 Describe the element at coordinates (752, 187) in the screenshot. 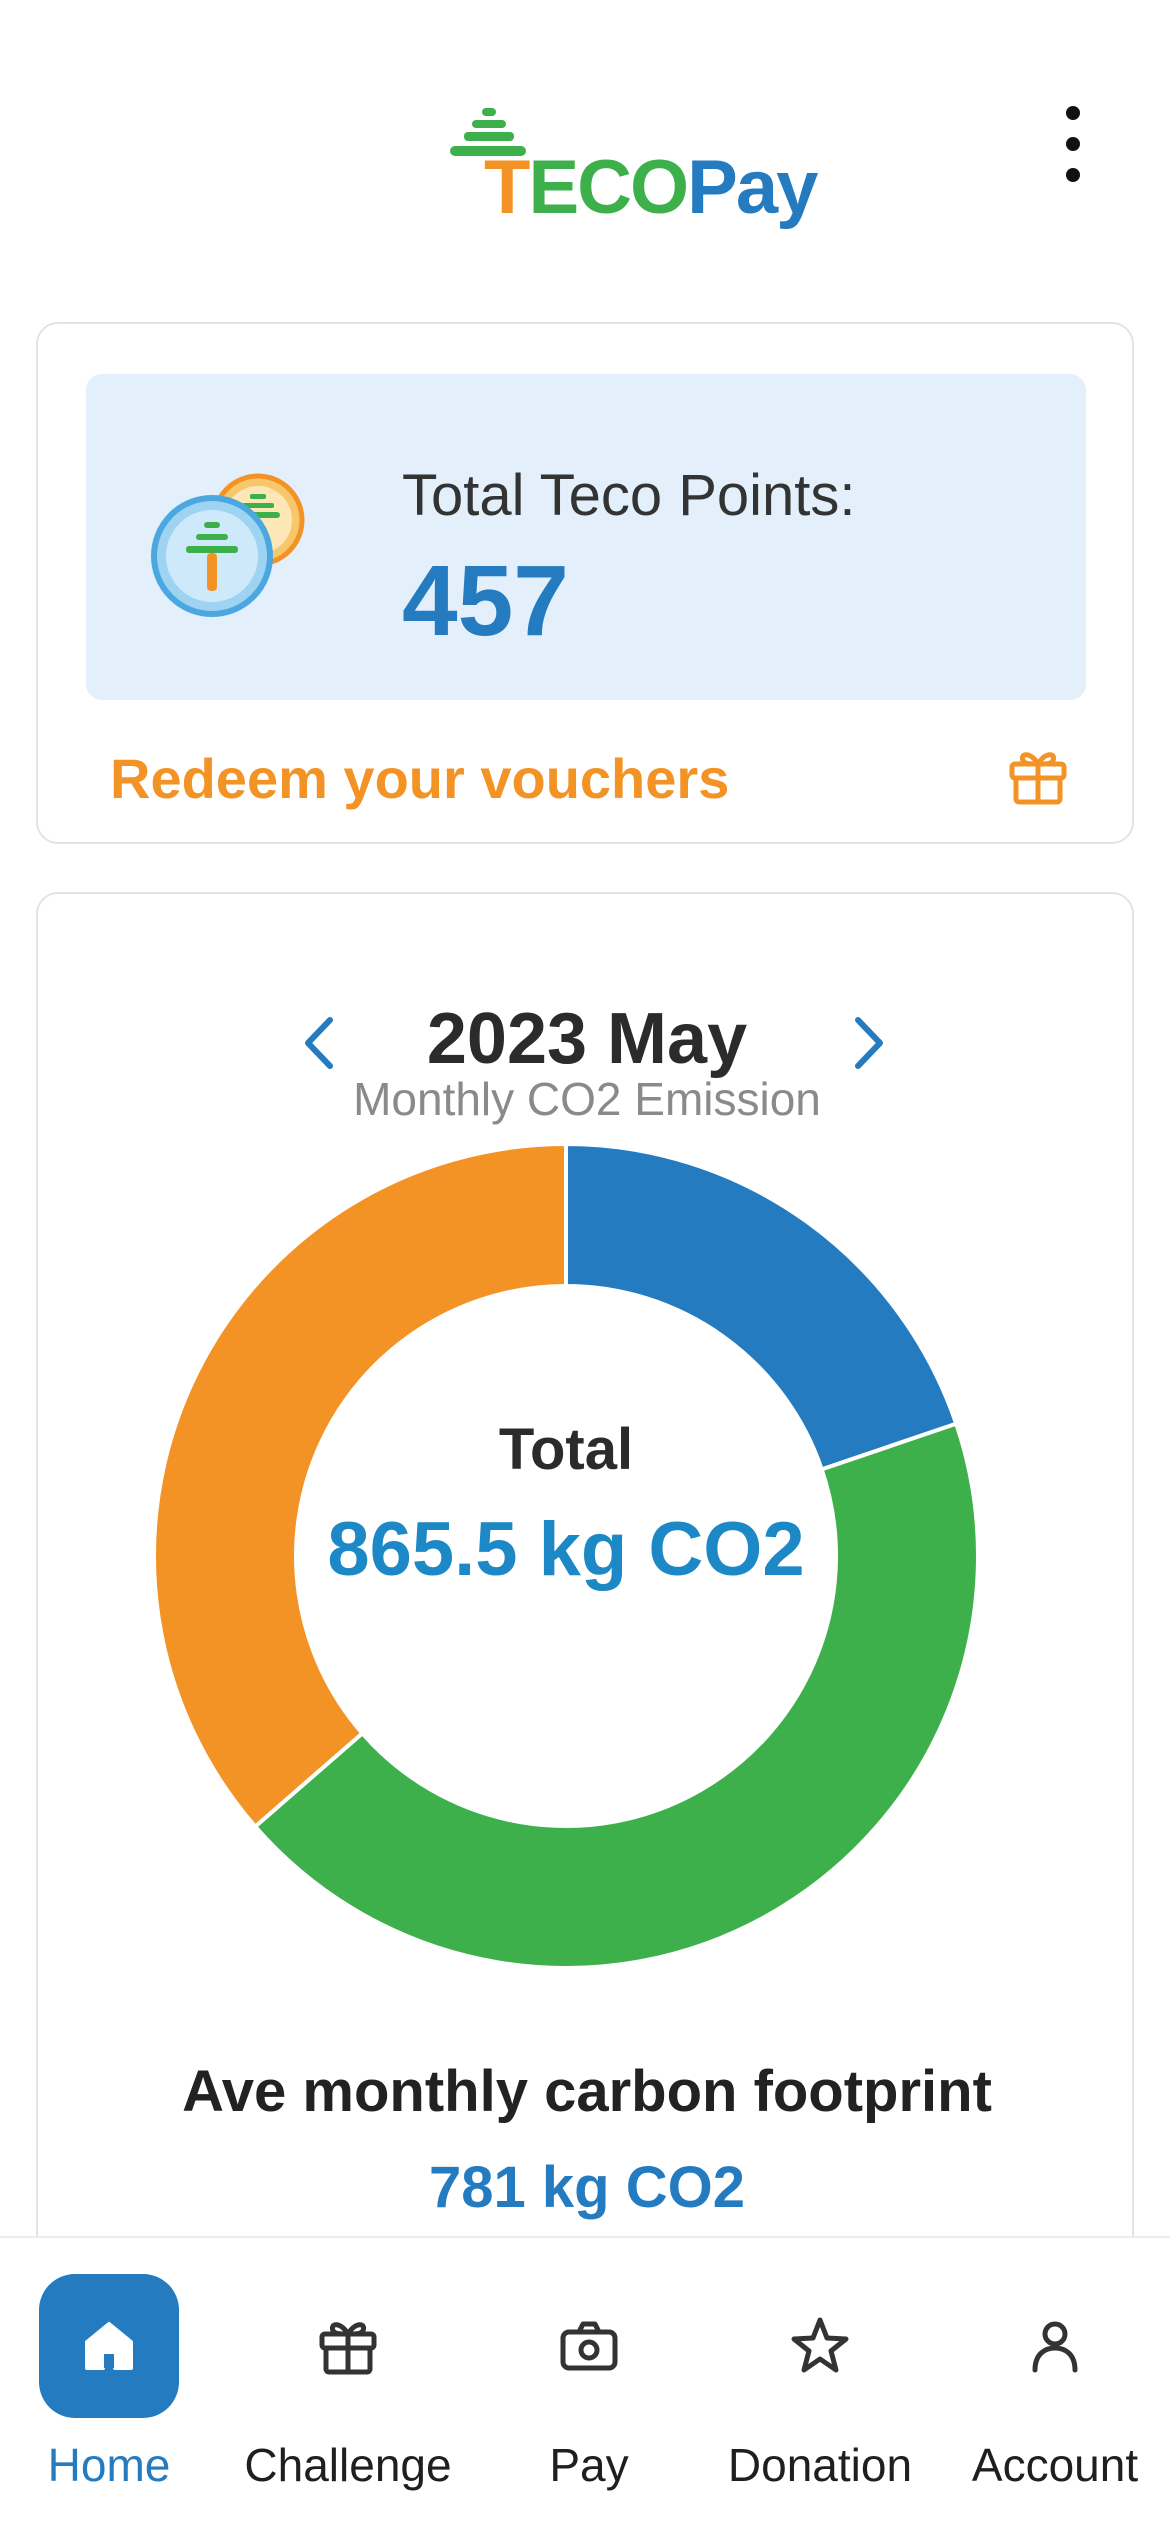

I see `logo-pay: Pay` at that location.